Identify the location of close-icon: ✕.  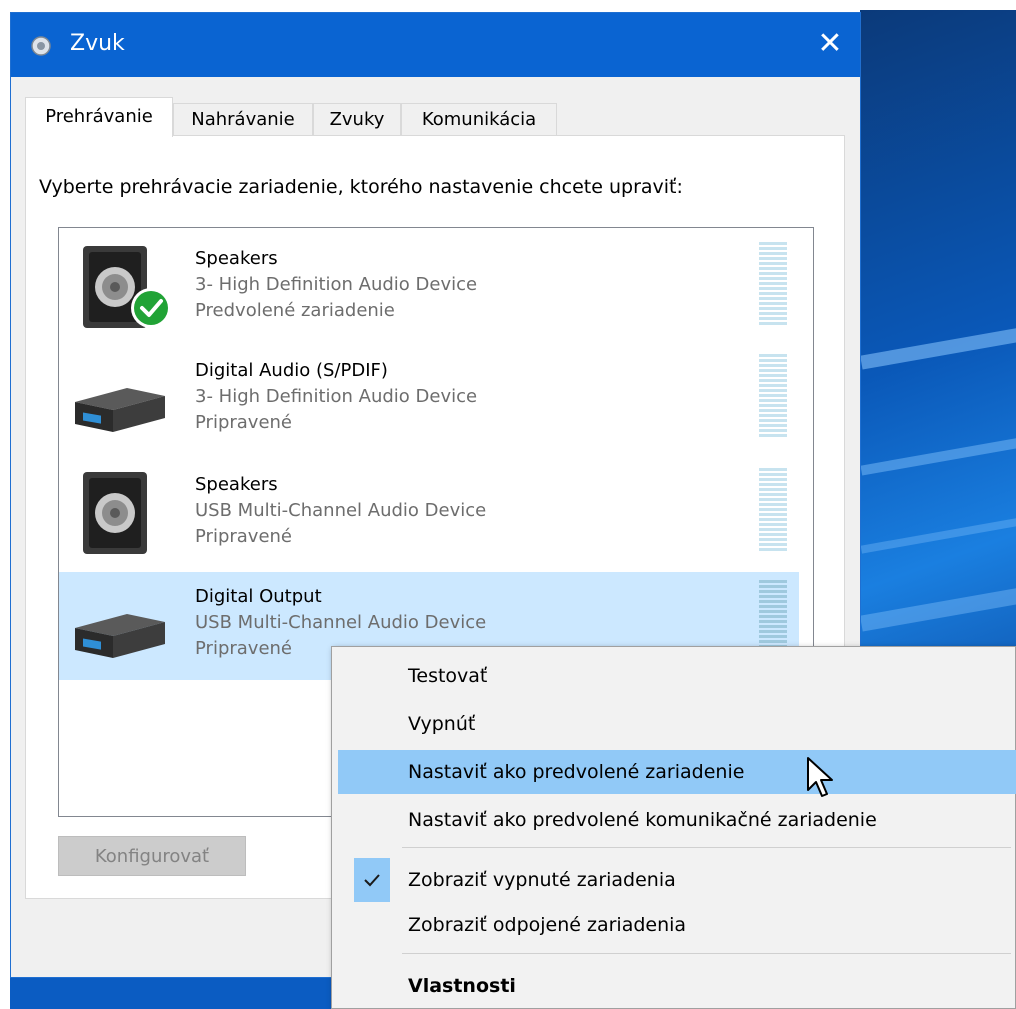
(830, 43).